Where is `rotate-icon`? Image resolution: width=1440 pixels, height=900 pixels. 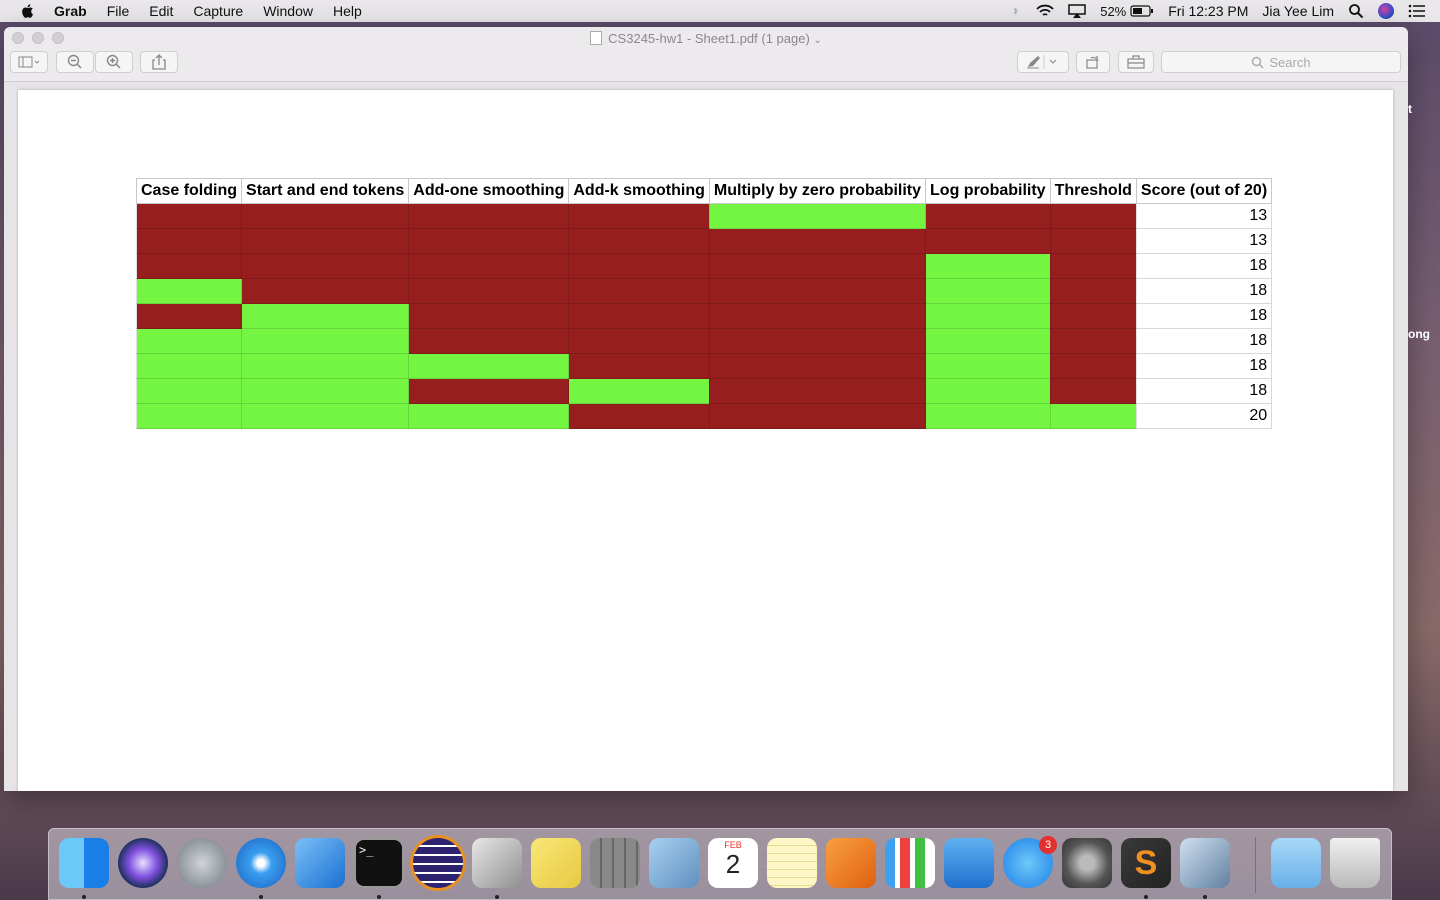 rotate-icon is located at coordinates (1092, 62).